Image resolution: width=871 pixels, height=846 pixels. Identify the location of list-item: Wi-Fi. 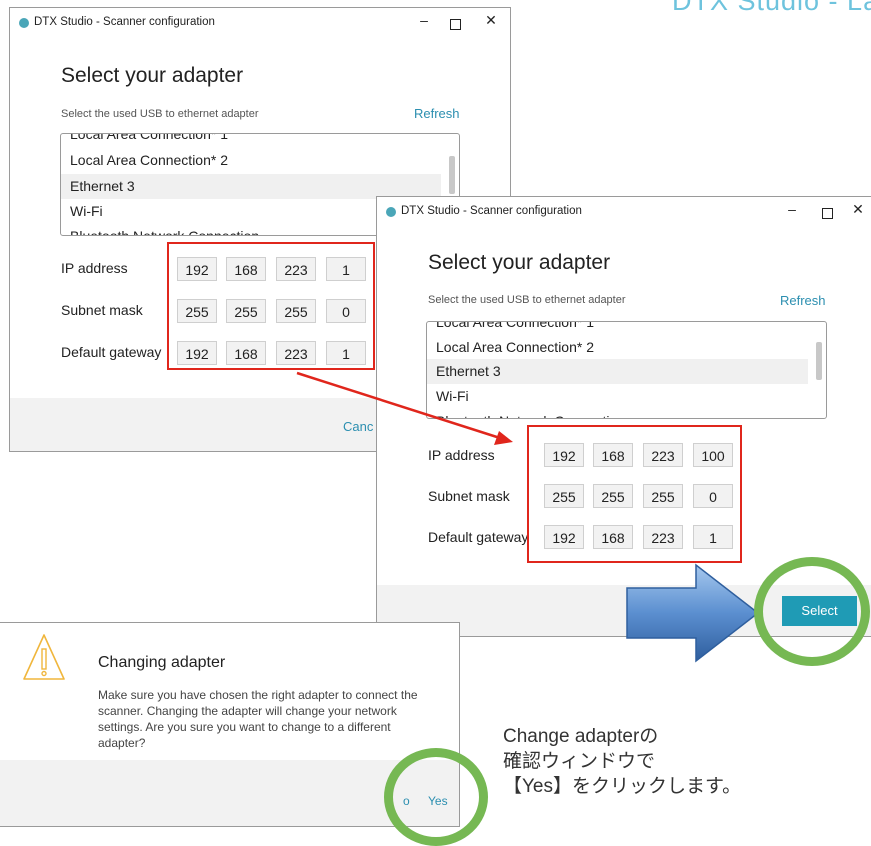
(617, 396).